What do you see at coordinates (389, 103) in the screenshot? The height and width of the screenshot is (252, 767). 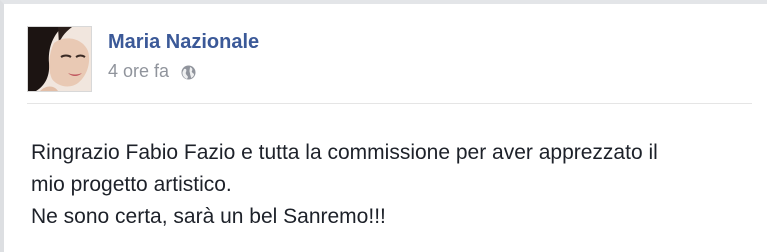 I see `header-divider` at bounding box center [389, 103].